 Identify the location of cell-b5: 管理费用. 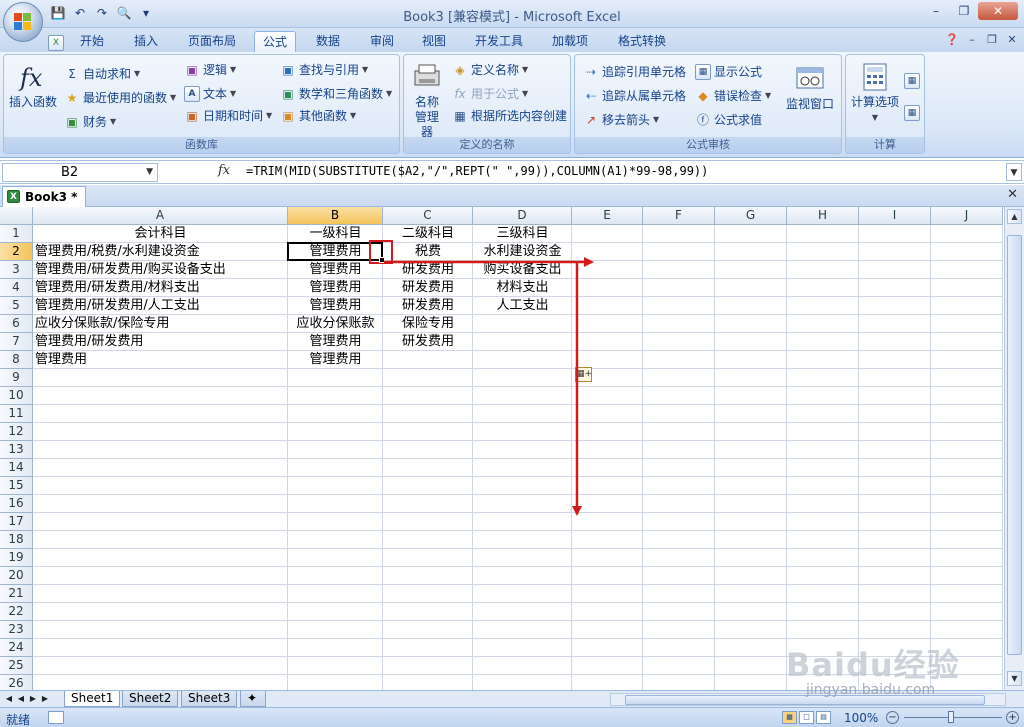
(335, 306).